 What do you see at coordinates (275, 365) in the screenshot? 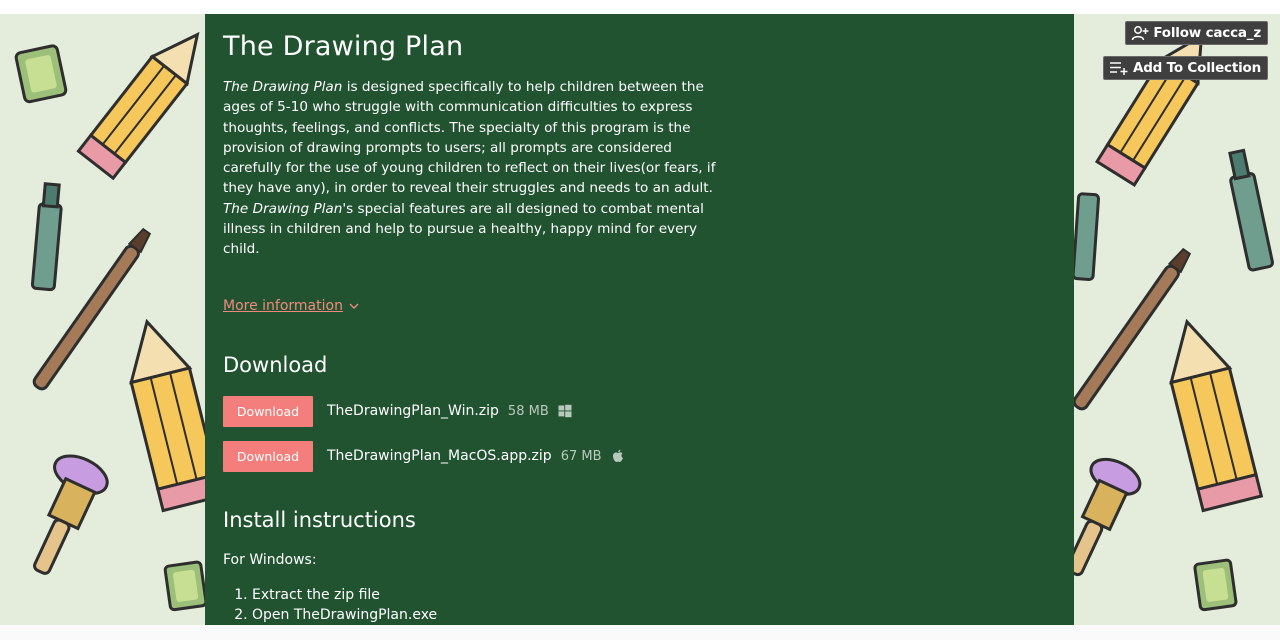
I see `download-heading: Download` at bounding box center [275, 365].